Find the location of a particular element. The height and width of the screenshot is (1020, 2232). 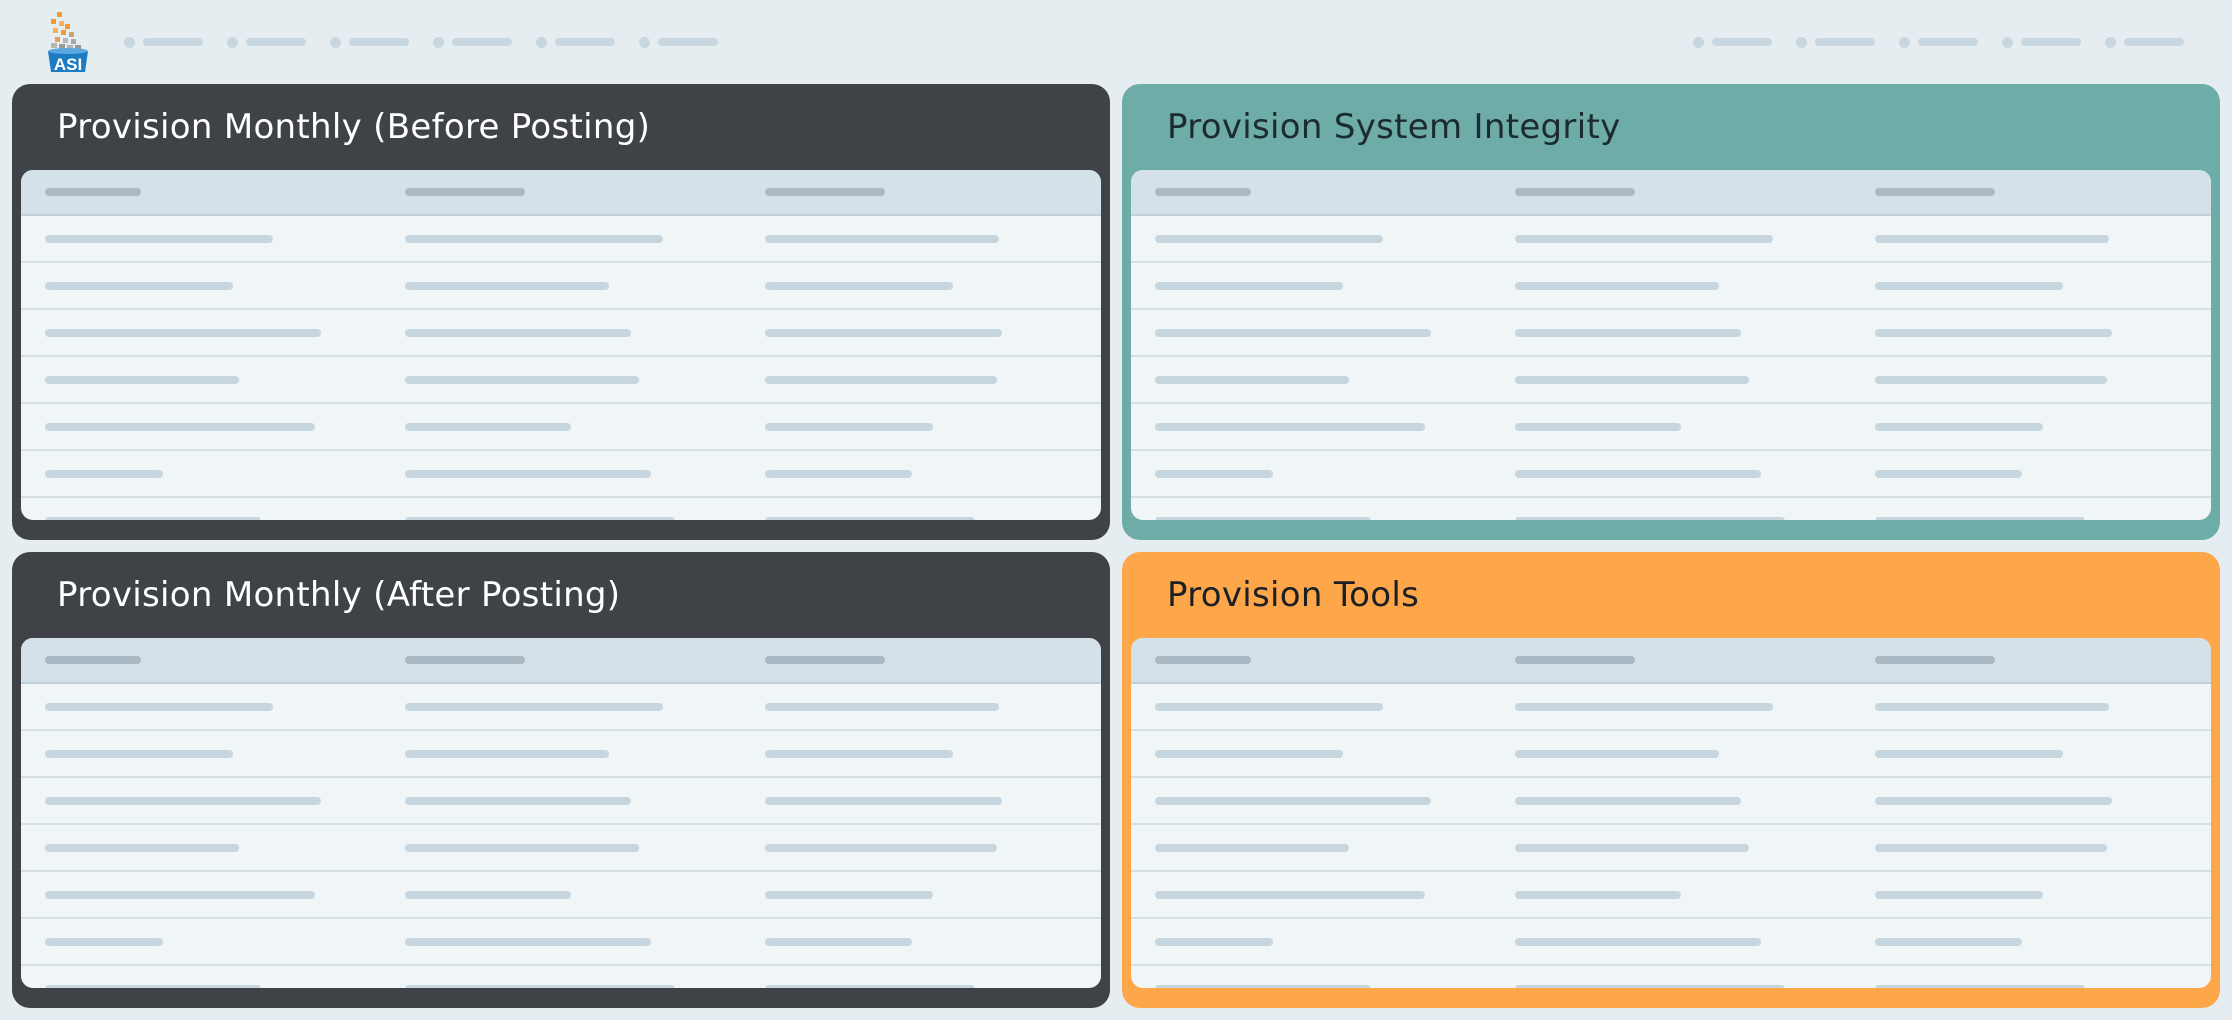

nav-right is located at coordinates (1926, 42).